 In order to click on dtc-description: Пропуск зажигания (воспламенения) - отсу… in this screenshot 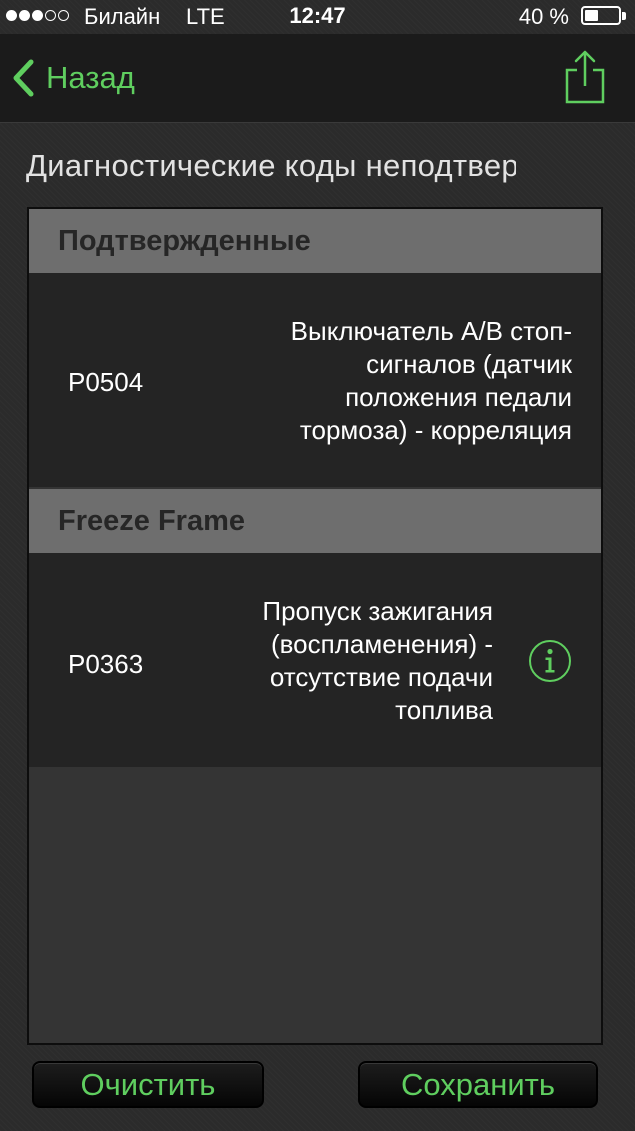, I will do `click(377, 661)`.